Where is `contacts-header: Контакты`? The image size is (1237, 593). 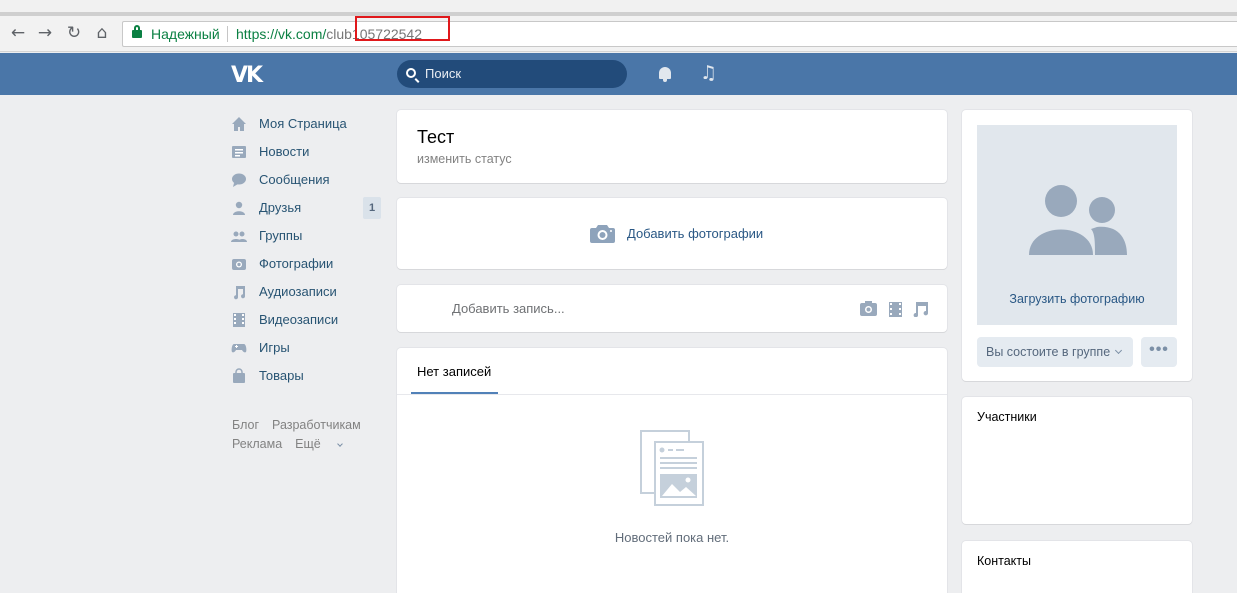 contacts-header: Контакты is located at coordinates (1004, 561).